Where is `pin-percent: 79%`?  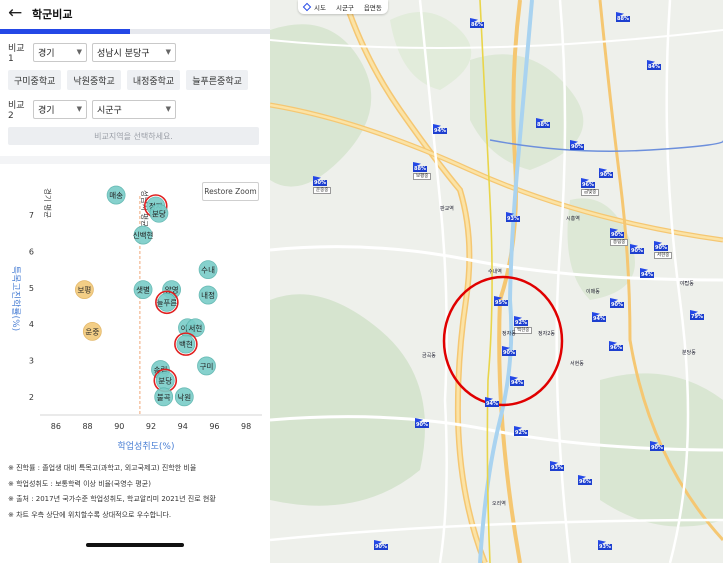
pin-percent: 79% is located at coordinates (697, 317).